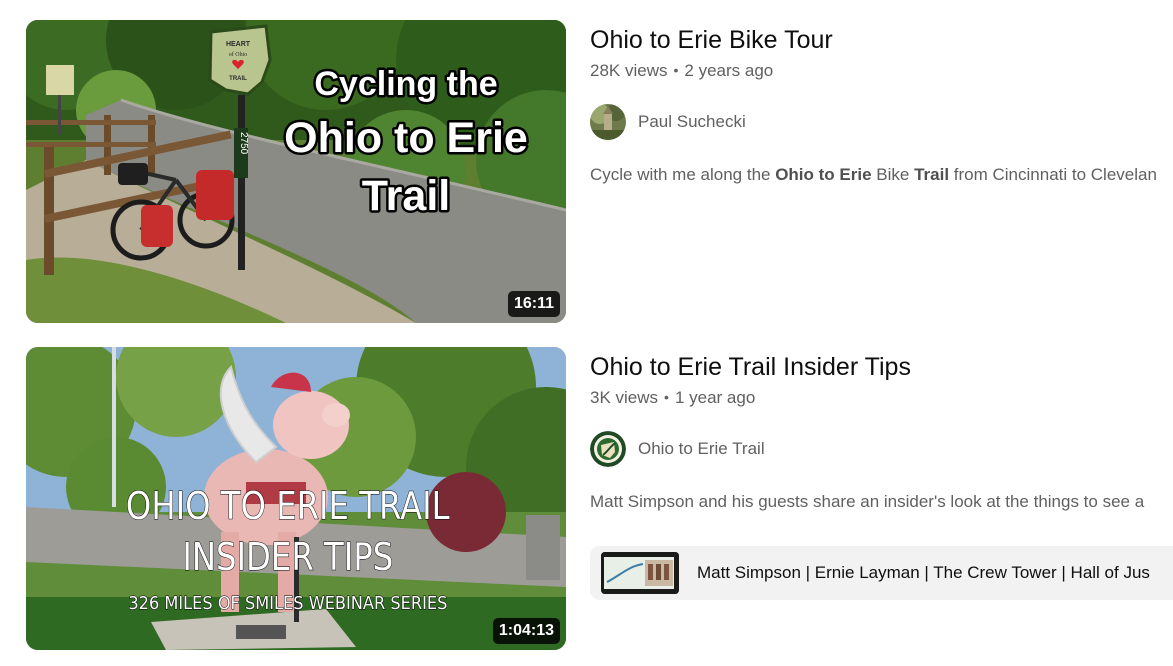  Describe the element at coordinates (288, 507) in the screenshot. I see `thumbnail-overlay-line-1: OHIO TO ERIE TRAIL` at that location.